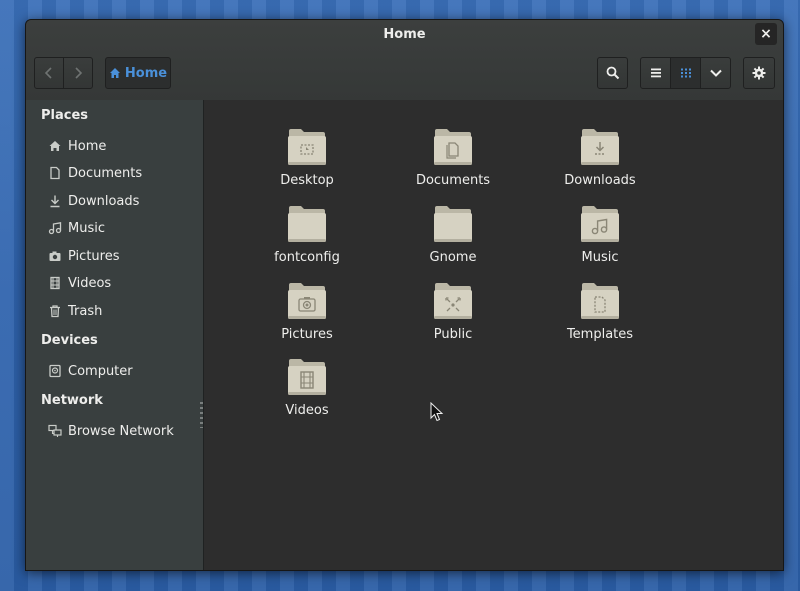 Image resolution: width=800 pixels, height=591 pixels. I want to click on sidebar-item-trash: Trash, so click(75, 311).